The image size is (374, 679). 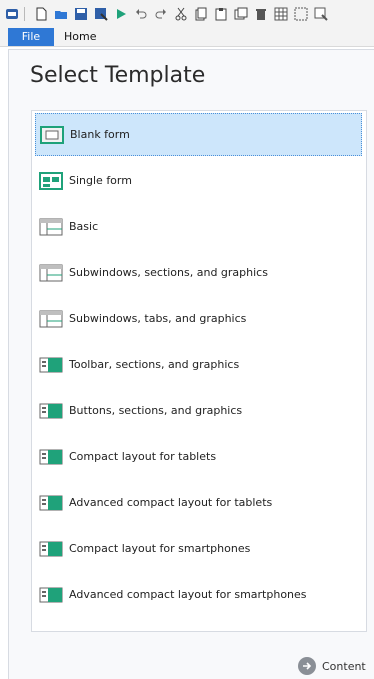 I want to click on template-subwindows-sections: Subwindows, sections, and graphics, so click(x=198, y=272).